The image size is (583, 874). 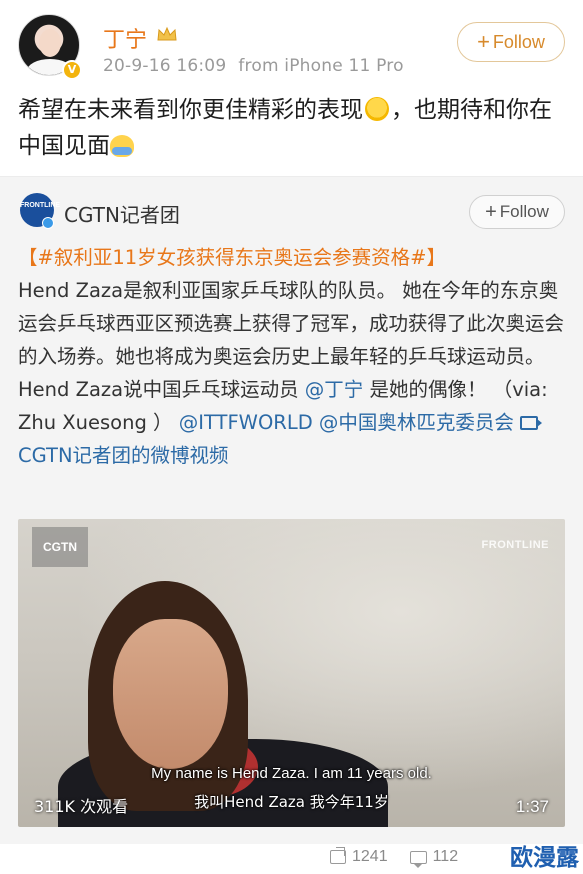 What do you see at coordinates (321, 66) in the screenshot?
I see `post-source: from iPhone 11 Pro` at bounding box center [321, 66].